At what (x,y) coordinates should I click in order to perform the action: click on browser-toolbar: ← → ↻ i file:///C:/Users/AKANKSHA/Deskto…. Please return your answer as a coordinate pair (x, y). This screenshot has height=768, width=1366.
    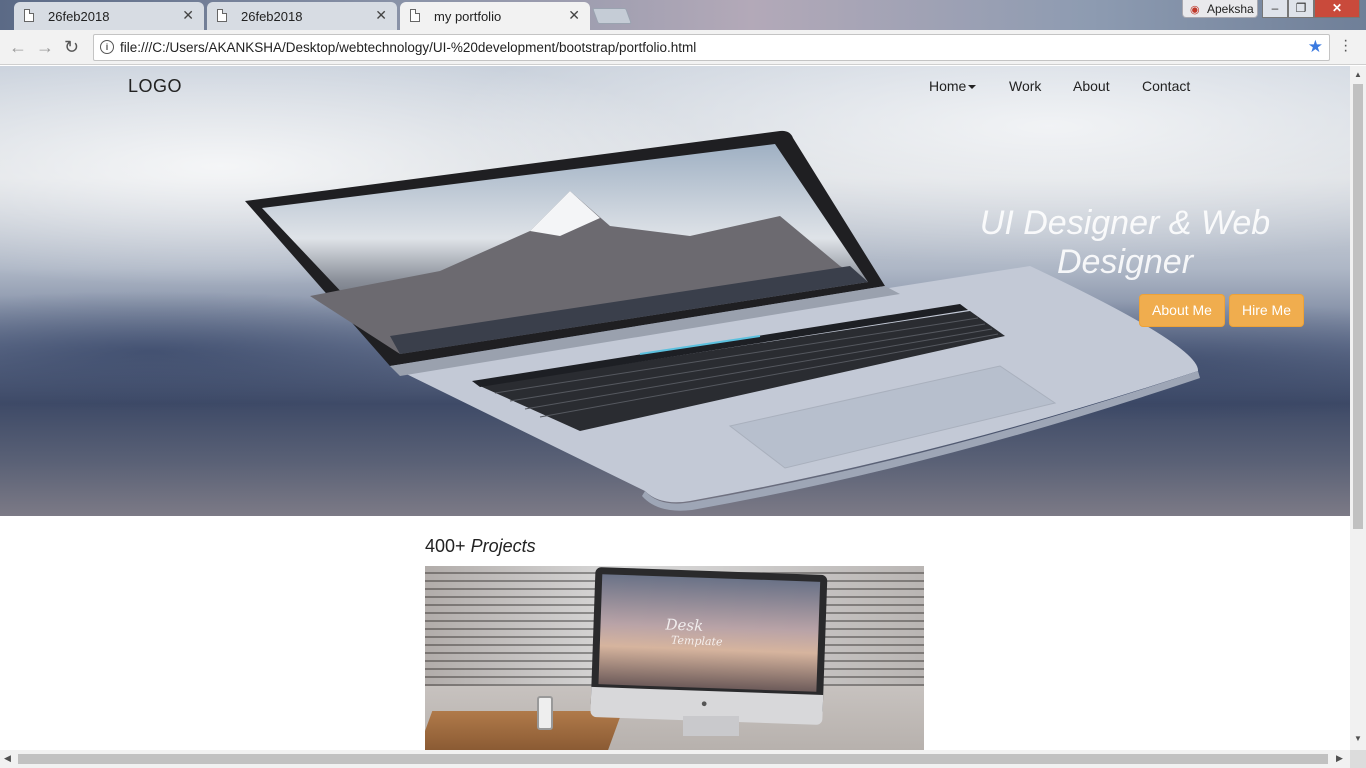
    Looking at the image, I should click on (683, 47).